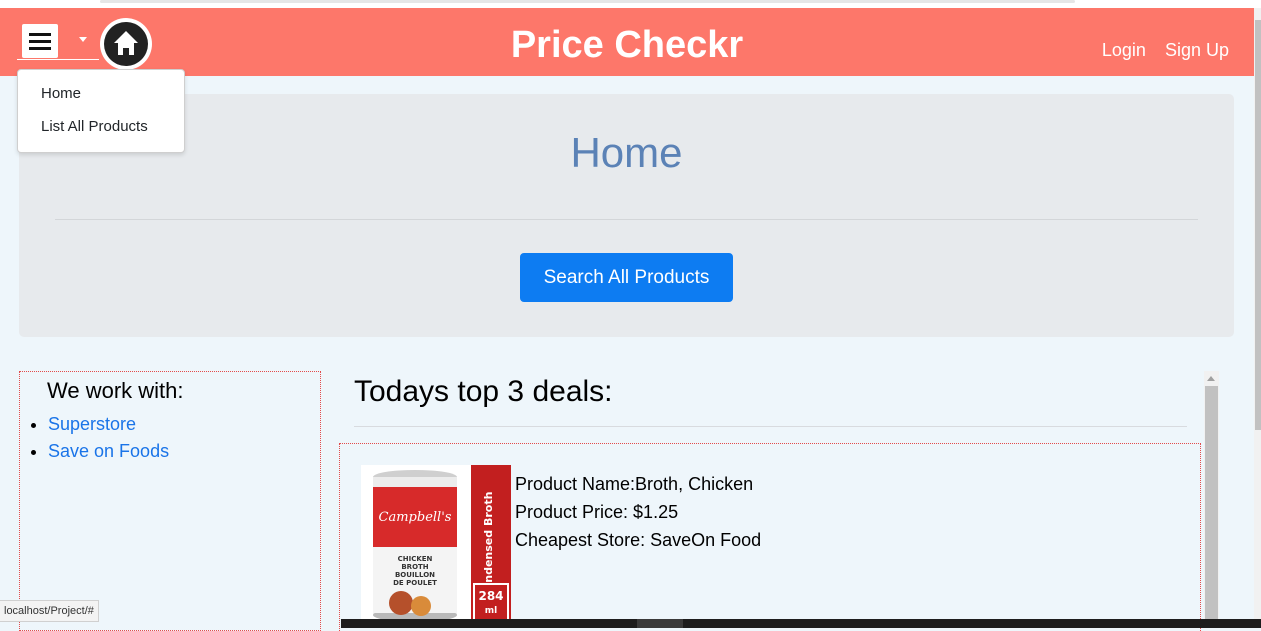  I want to click on deals-heading: Todays top 3 deals:, so click(483, 391).